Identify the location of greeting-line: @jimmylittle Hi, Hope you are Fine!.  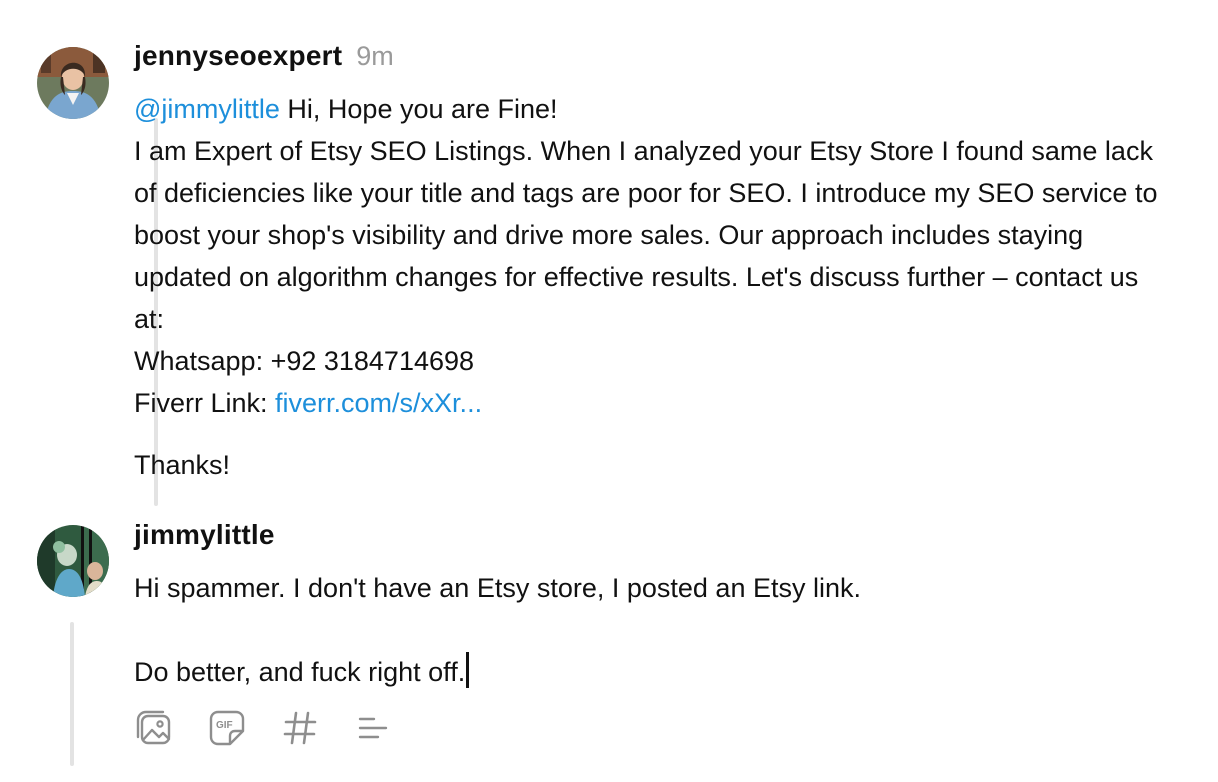
(654, 109).